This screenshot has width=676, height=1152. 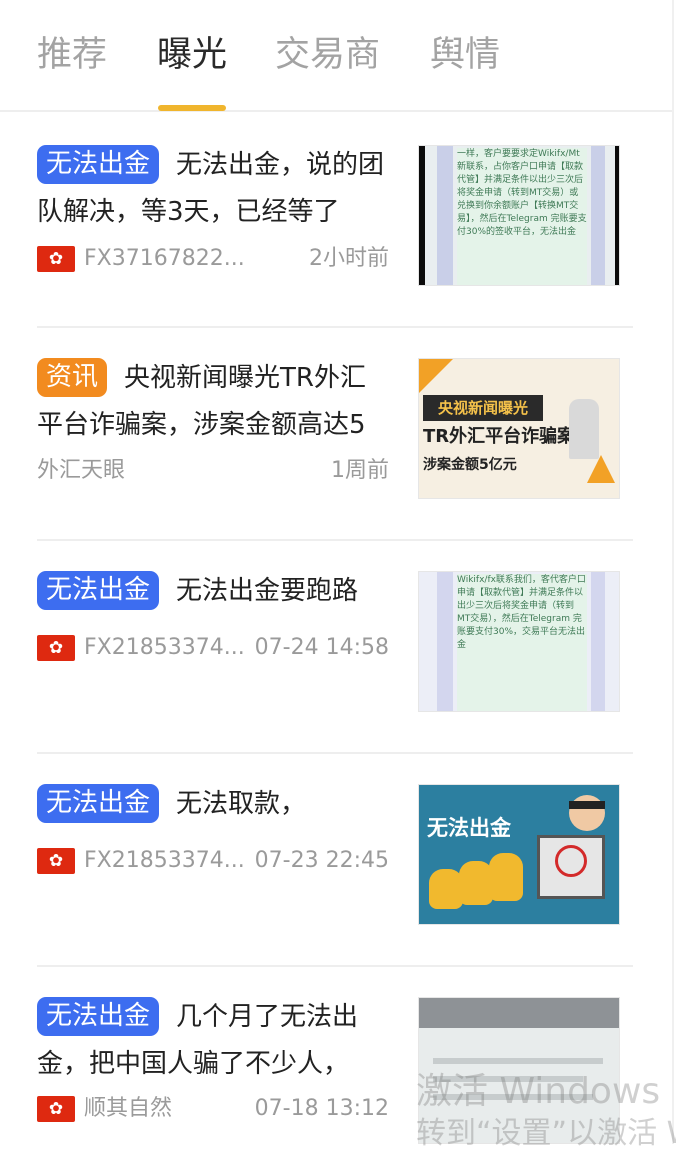 What do you see at coordinates (673, 572) in the screenshot?
I see `scrollbar-track` at bounding box center [673, 572].